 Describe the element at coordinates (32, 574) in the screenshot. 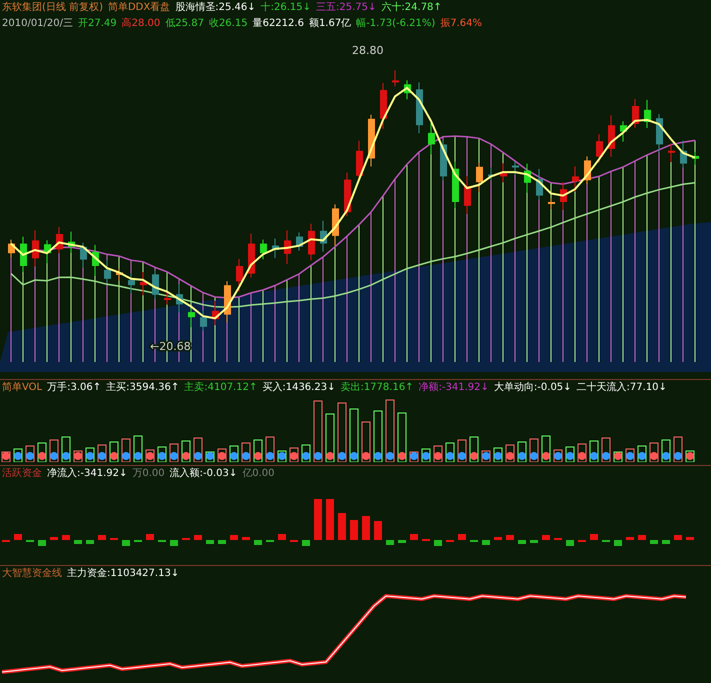

I see `indicator-label: 大智慧资金线` at that location.